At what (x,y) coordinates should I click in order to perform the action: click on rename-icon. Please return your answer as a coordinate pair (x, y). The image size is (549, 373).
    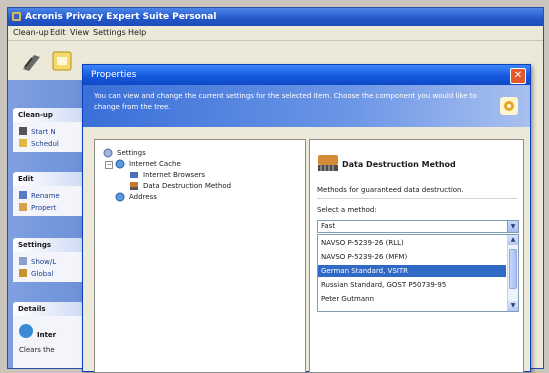
    Looking at the image, I should click on (23, 195).